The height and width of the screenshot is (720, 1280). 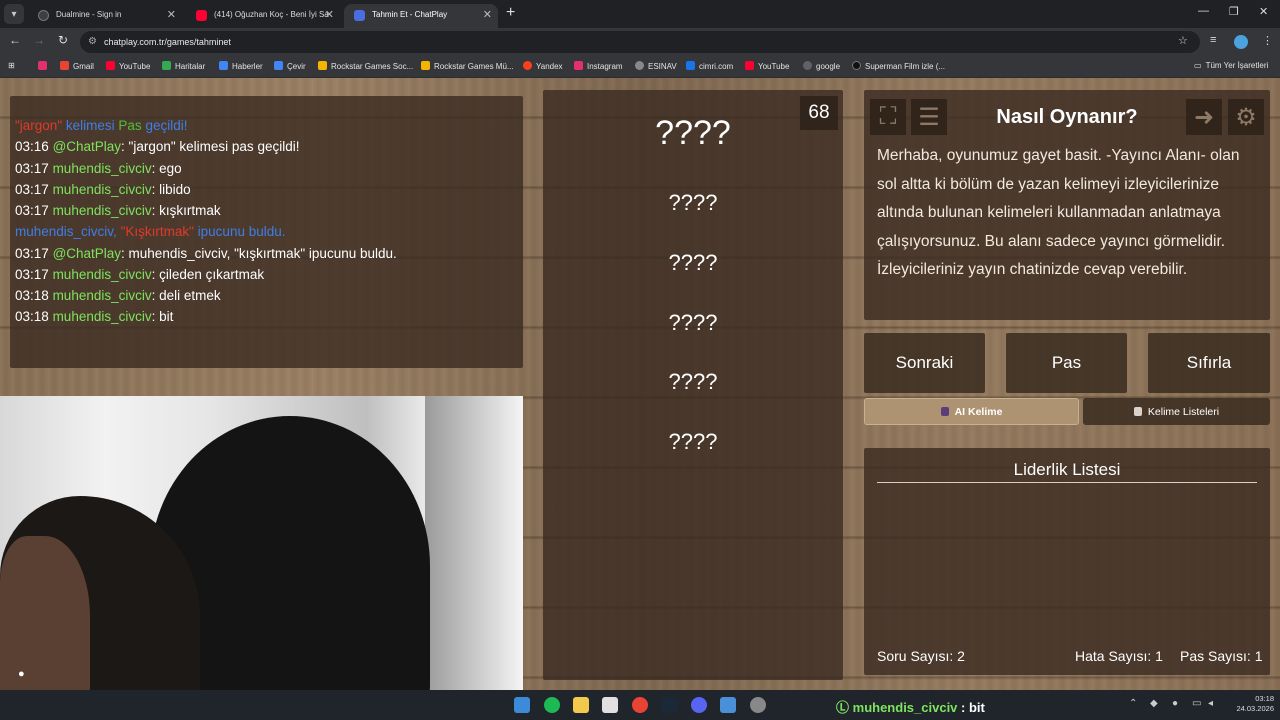 What do you see at coordinates (77, 66) in the screenshot?
I see `bookmark-gmail: Gmail` at bounding box center [77, 66].